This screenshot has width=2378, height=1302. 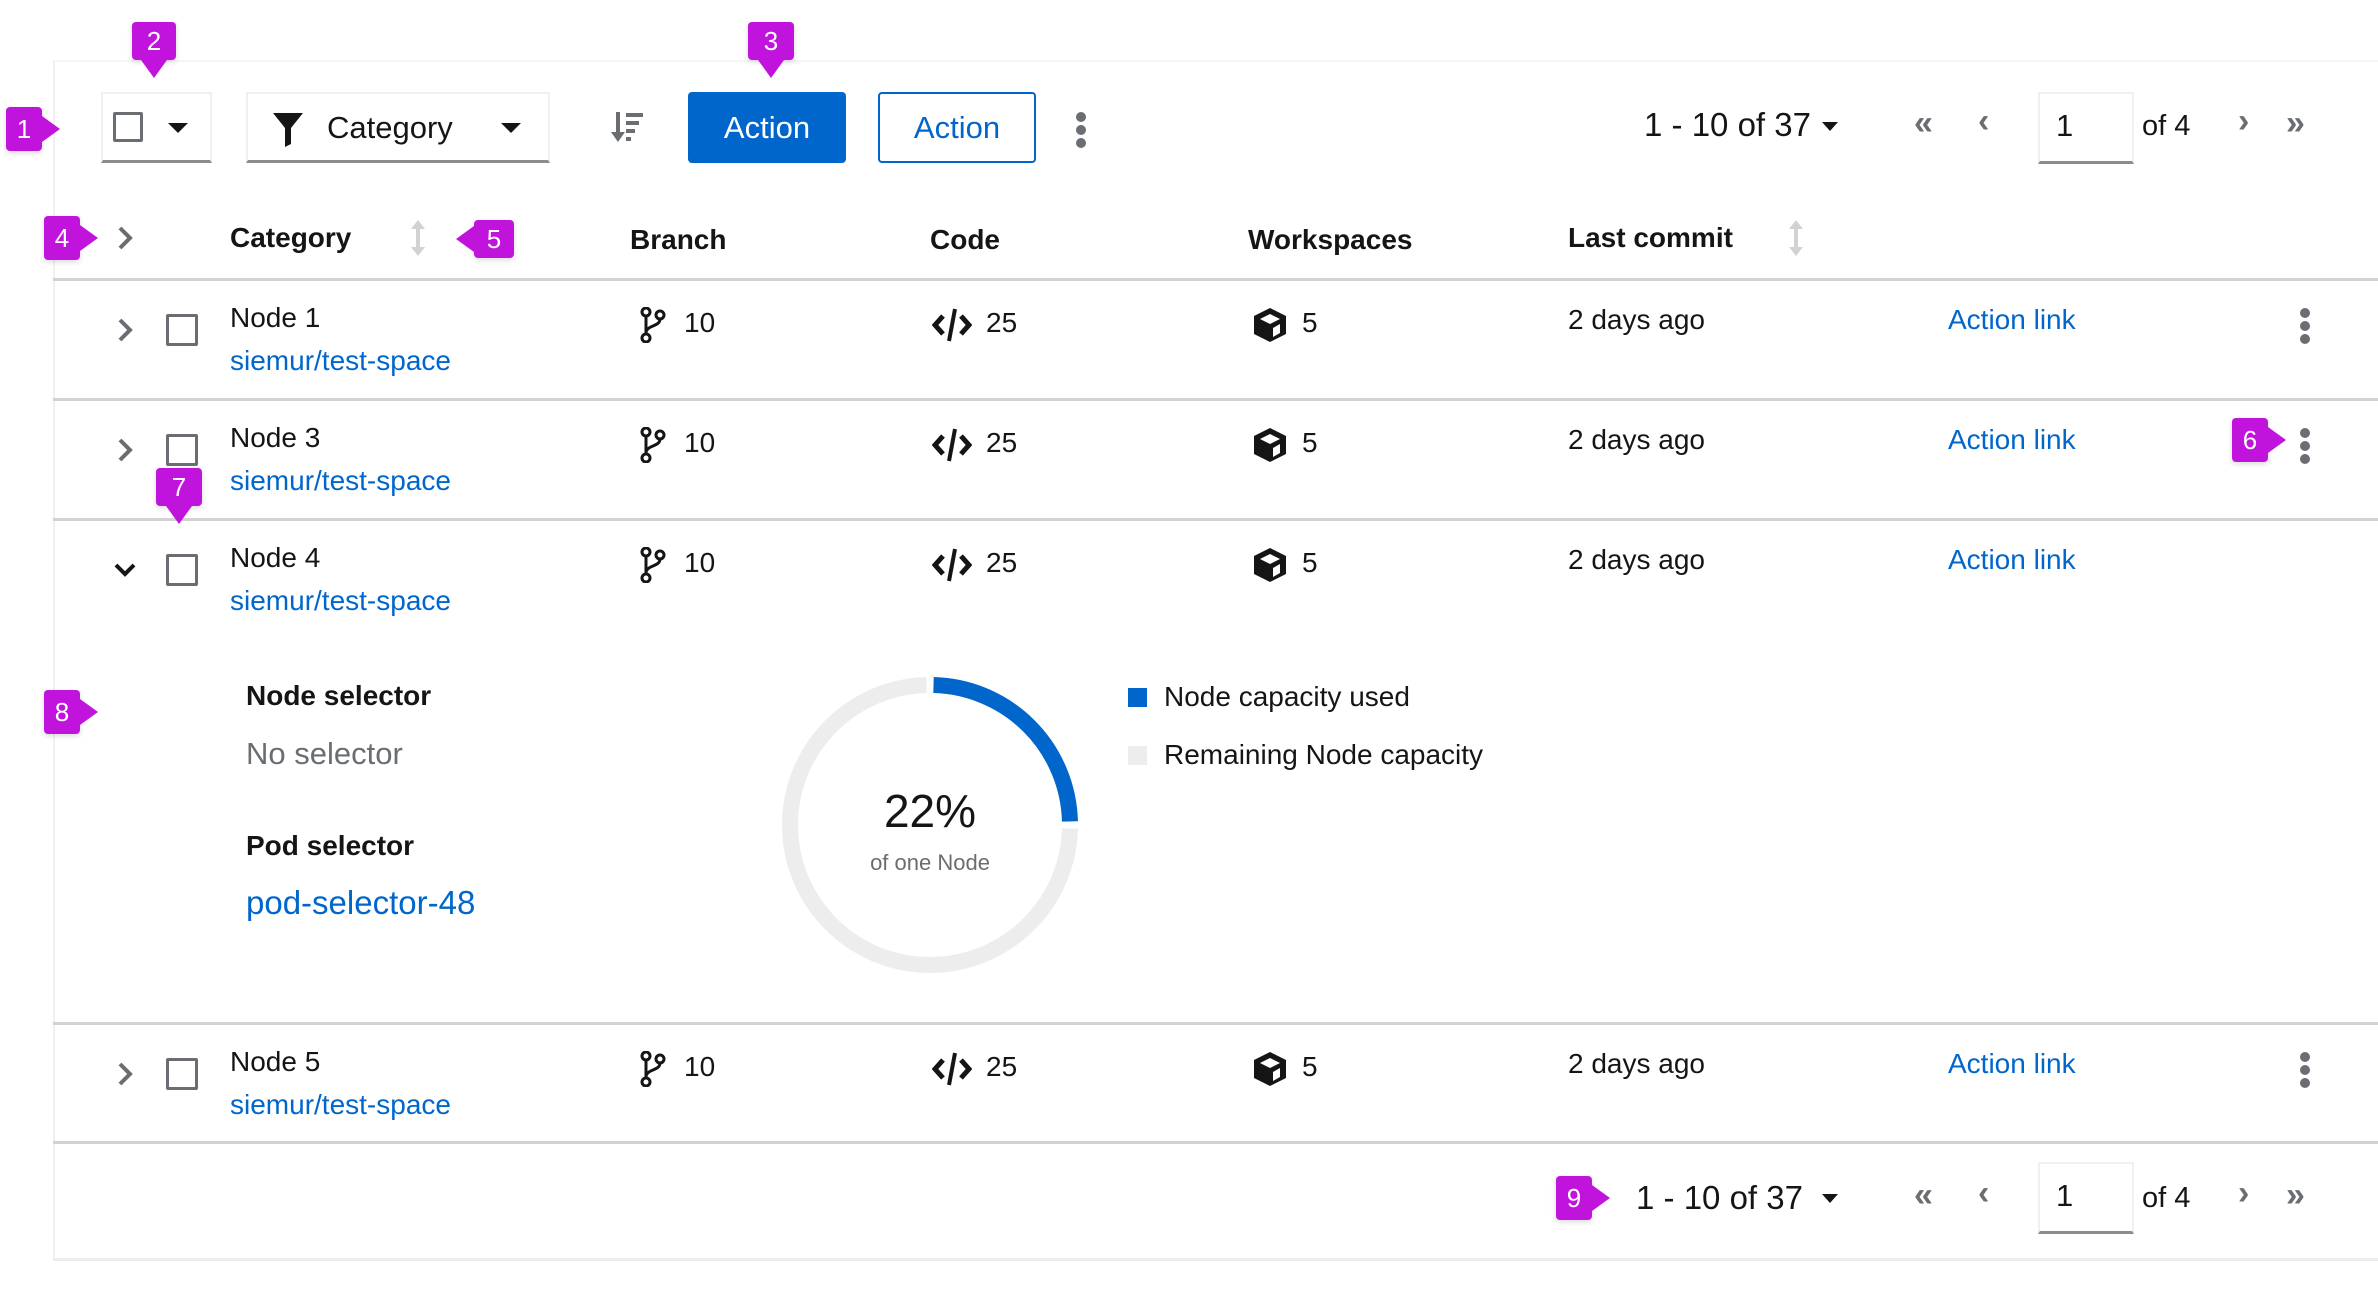 I want to click on callout-marker-1: 1, so click(x=33, y=129).